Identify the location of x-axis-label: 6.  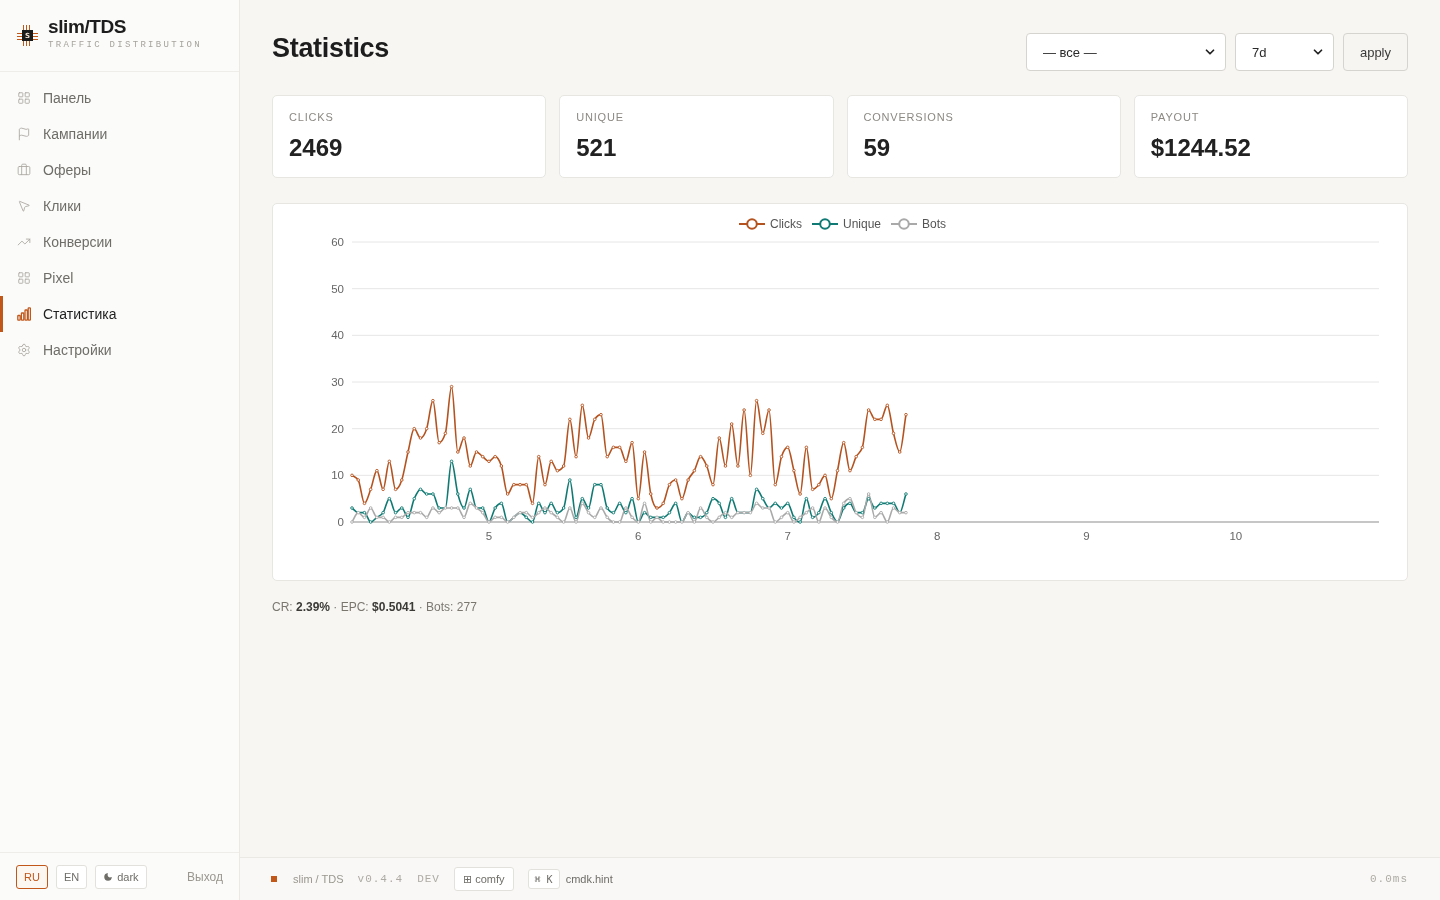
(638, 536).